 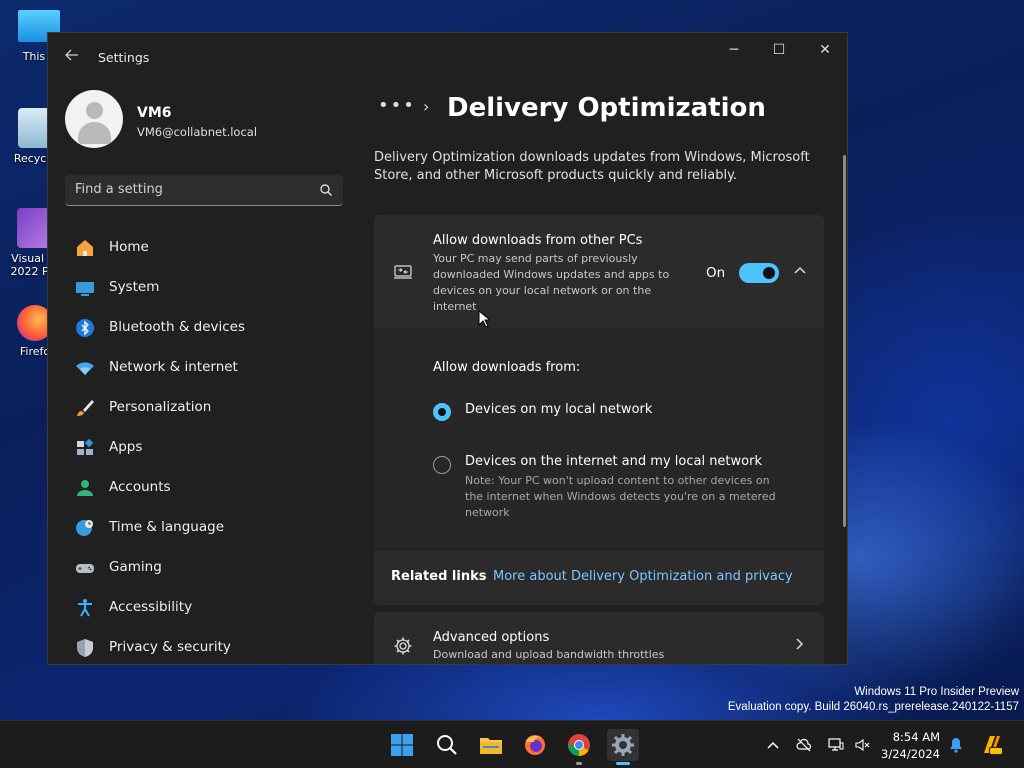 I want to click on laptop-share-icon, so click(x=403, y=272).